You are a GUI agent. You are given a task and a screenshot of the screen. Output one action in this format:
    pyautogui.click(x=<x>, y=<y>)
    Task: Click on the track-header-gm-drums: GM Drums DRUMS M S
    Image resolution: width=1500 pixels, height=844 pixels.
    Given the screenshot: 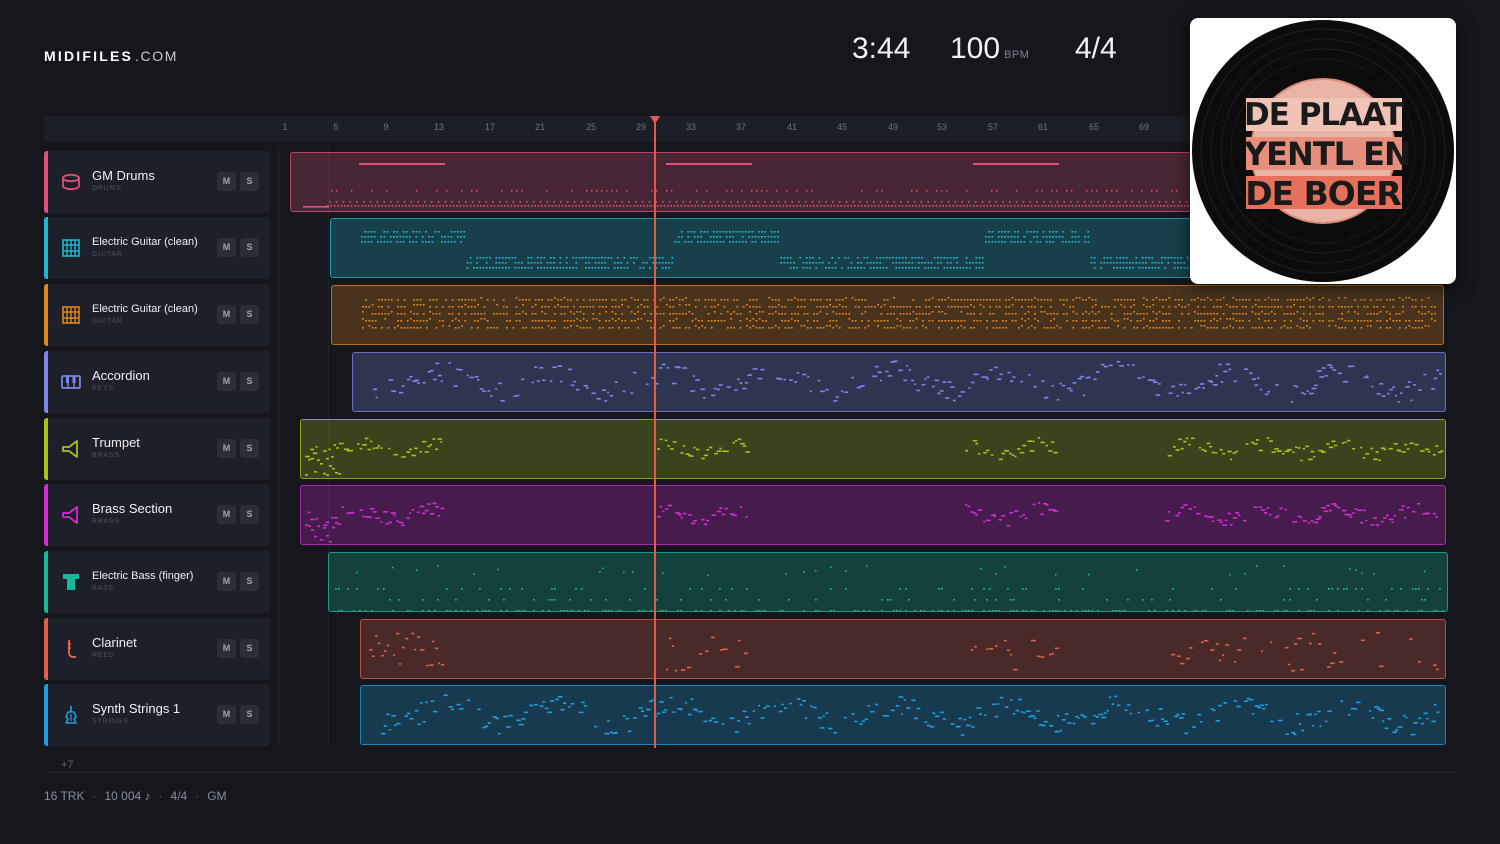 What is the action you would take?
    pyautogui.click(x=157, y=182)
    